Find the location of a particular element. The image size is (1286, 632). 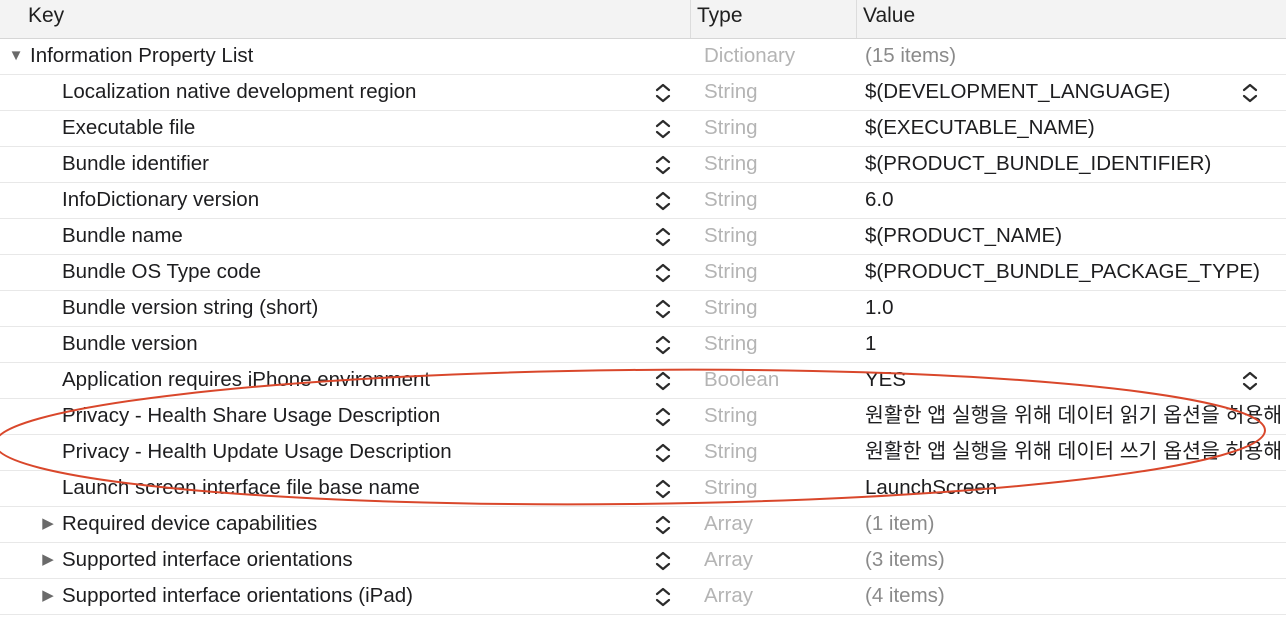

row-value: (1 item) is located at coordinates (900, 523).